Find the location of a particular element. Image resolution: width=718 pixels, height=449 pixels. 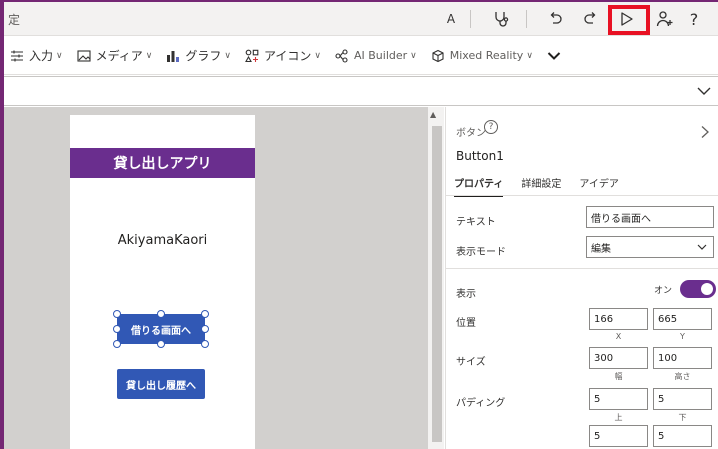

ai-builder-icon is located at coordinates (341, 55).